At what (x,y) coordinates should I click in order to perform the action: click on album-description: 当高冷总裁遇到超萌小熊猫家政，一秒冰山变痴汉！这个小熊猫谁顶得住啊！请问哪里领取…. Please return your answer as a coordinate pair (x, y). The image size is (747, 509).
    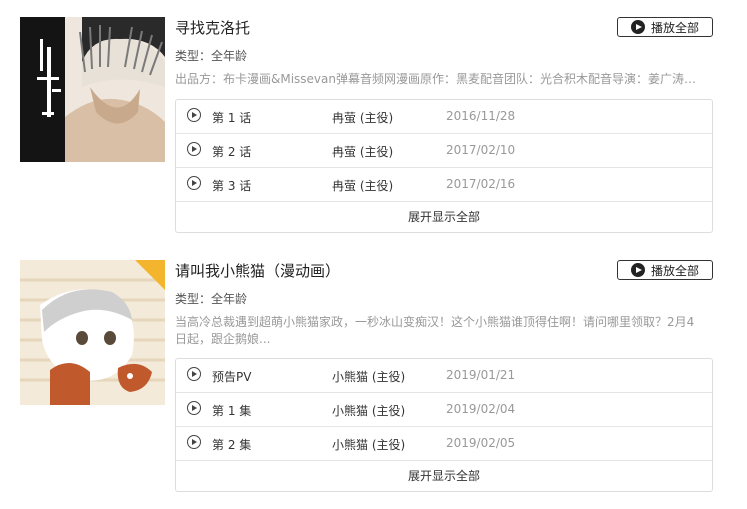
    Looking at the image, I should click on (435, 330).